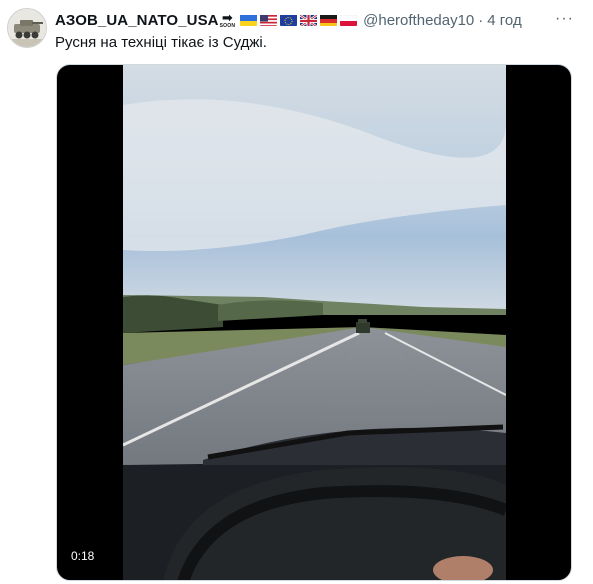 The image size is (593, 584). I want to click on poland-flag-icon, so click(349, 20).